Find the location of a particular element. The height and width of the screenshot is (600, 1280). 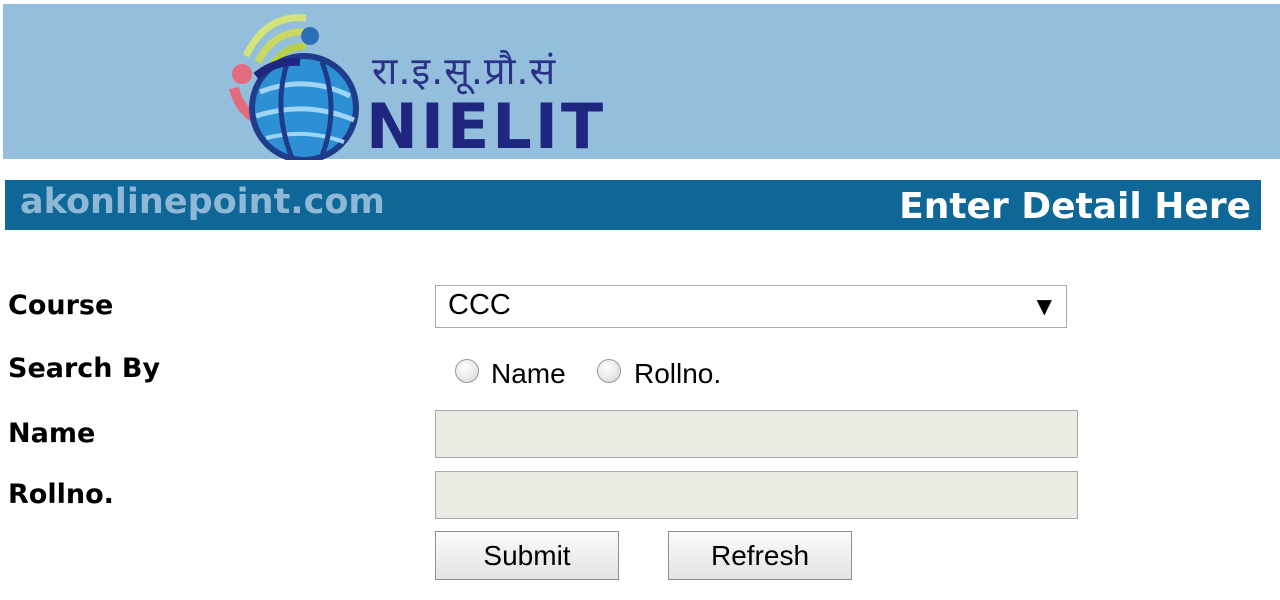

logo-nielit-text: NIELIT is located at coordinates (486, 126).